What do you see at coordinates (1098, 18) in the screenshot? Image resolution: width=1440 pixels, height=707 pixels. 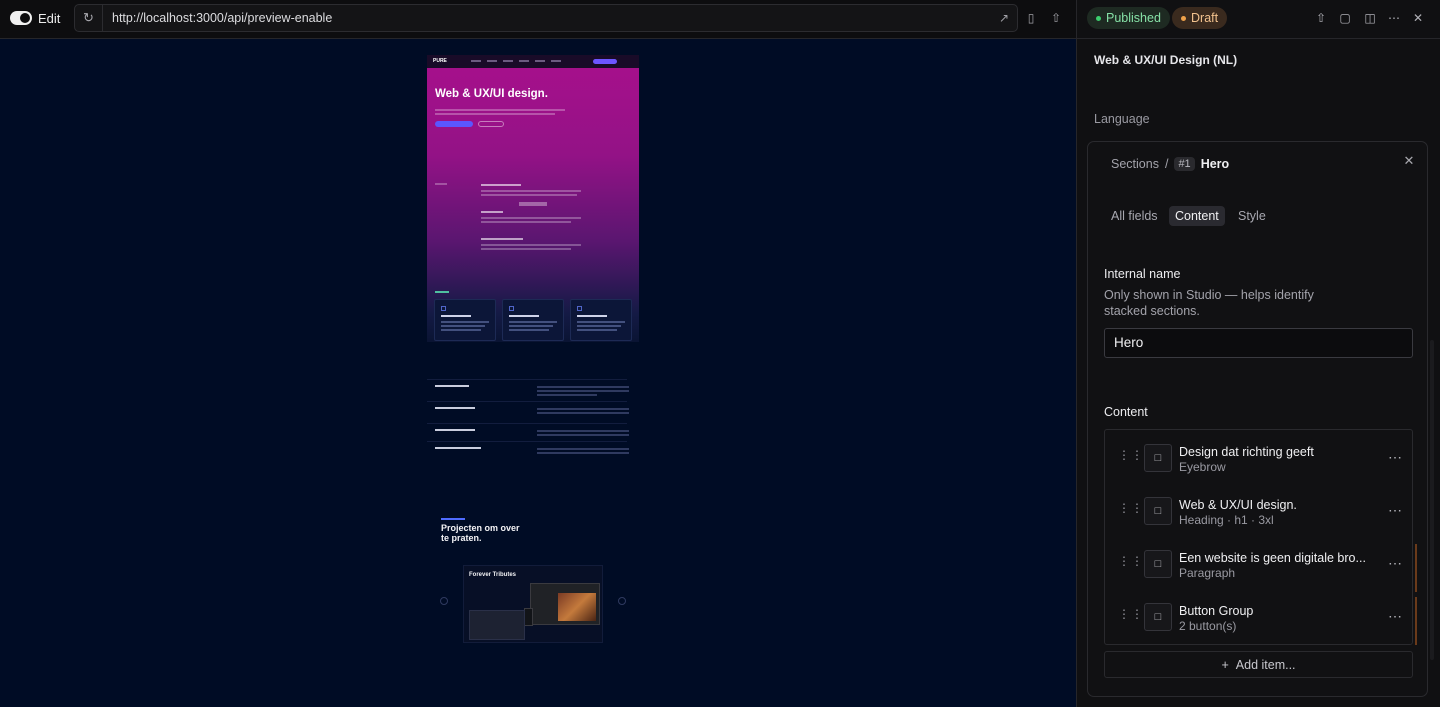 I see `published-dot-icon` at bounding box center [1098, 18].